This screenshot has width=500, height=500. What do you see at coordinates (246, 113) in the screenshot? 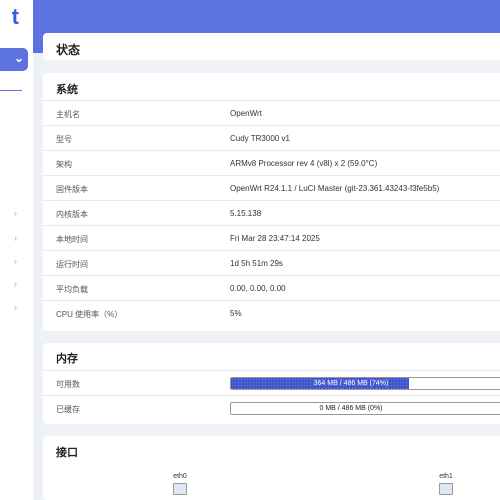
I see `row-value: OpenWrt` at bounding box center [246, 113].